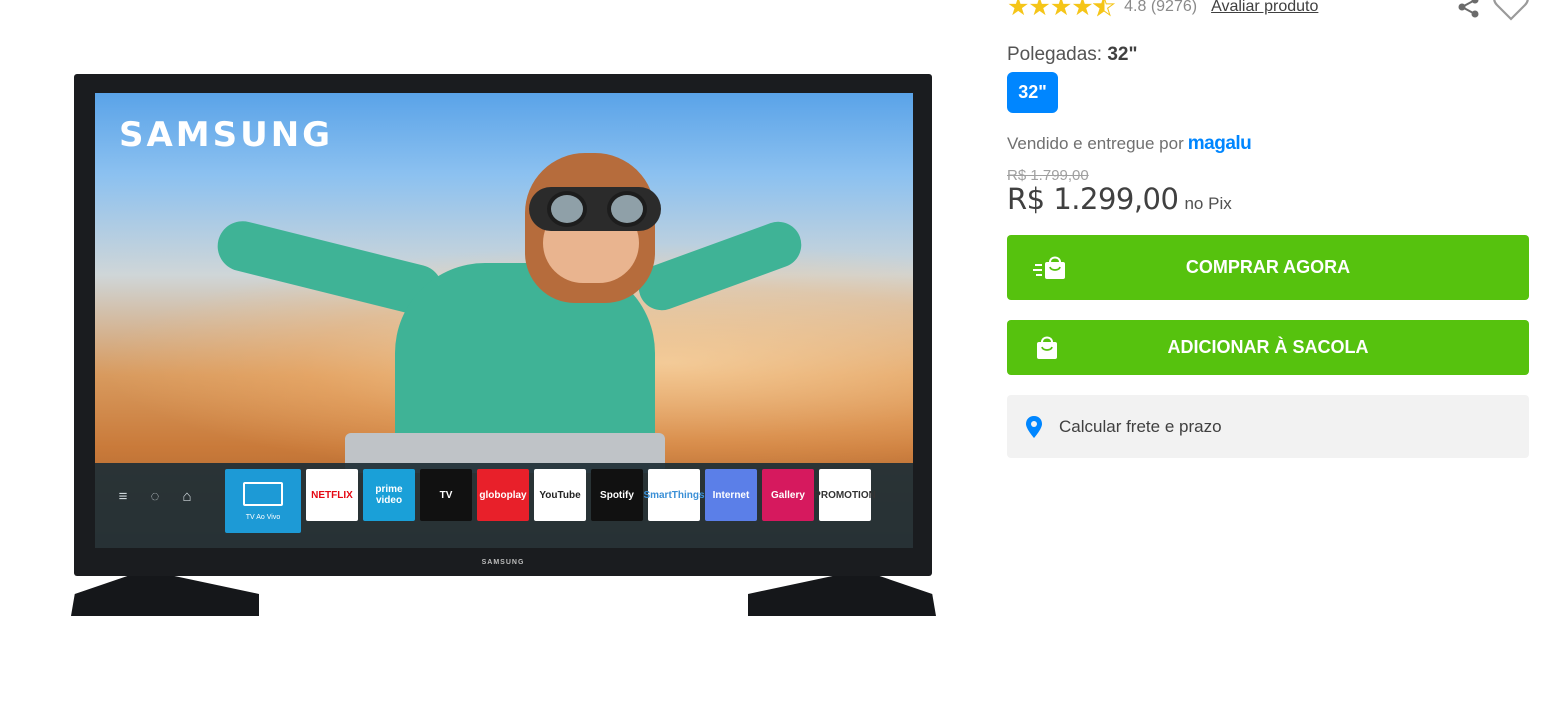 Image resolution: width=1547 pixels, height=713 pixels. I want to click on smart-app-tile: PROMOTION, so click(845, 495).